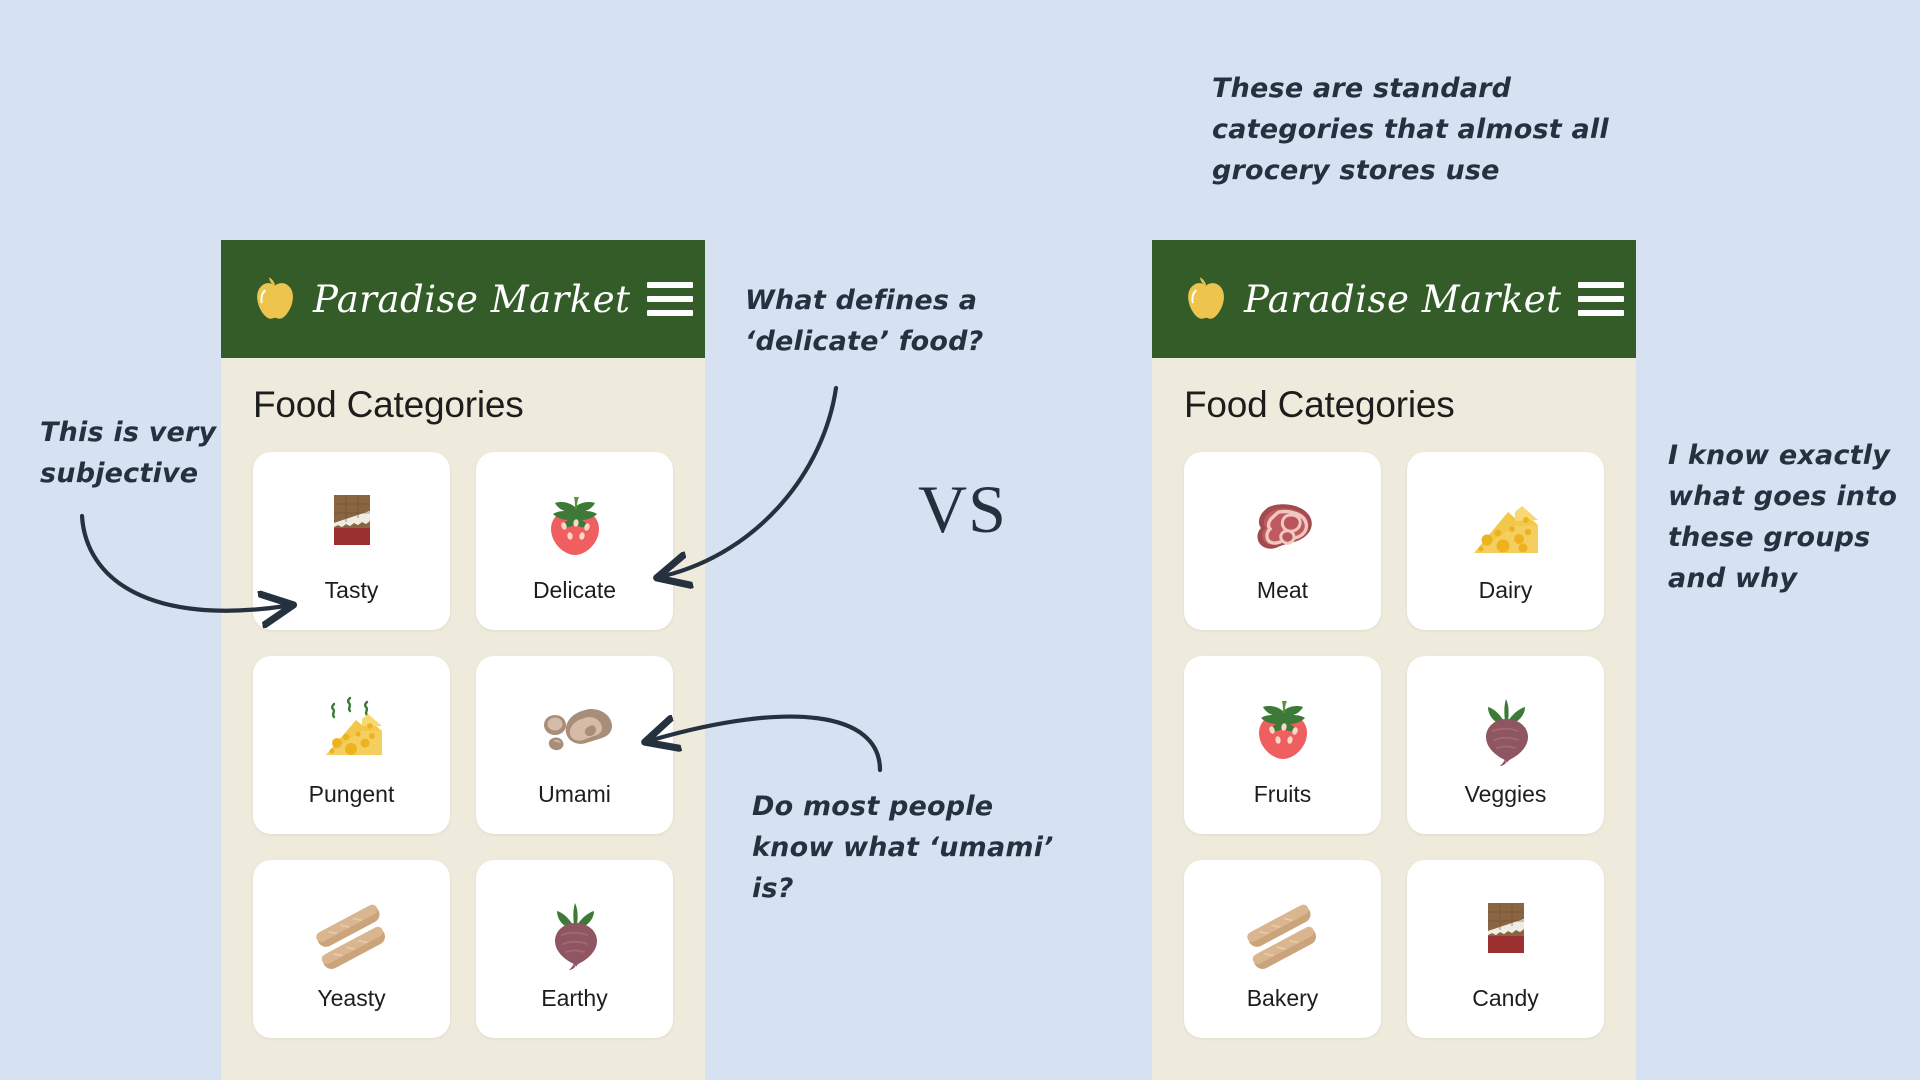 The width and height of the screenshot is (1920, 1080). Describe the element at coordinates (1505, 793) in the screenshot. I see `category-label: Veggies` at that location.